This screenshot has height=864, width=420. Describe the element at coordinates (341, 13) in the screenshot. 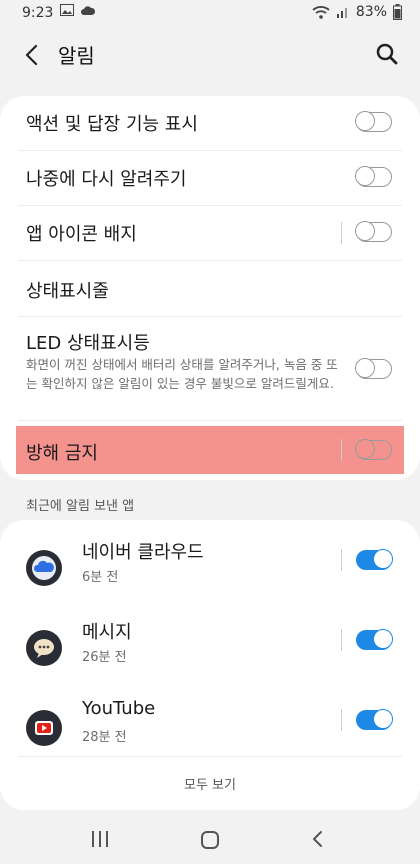

I see `signal-icon` at that location.